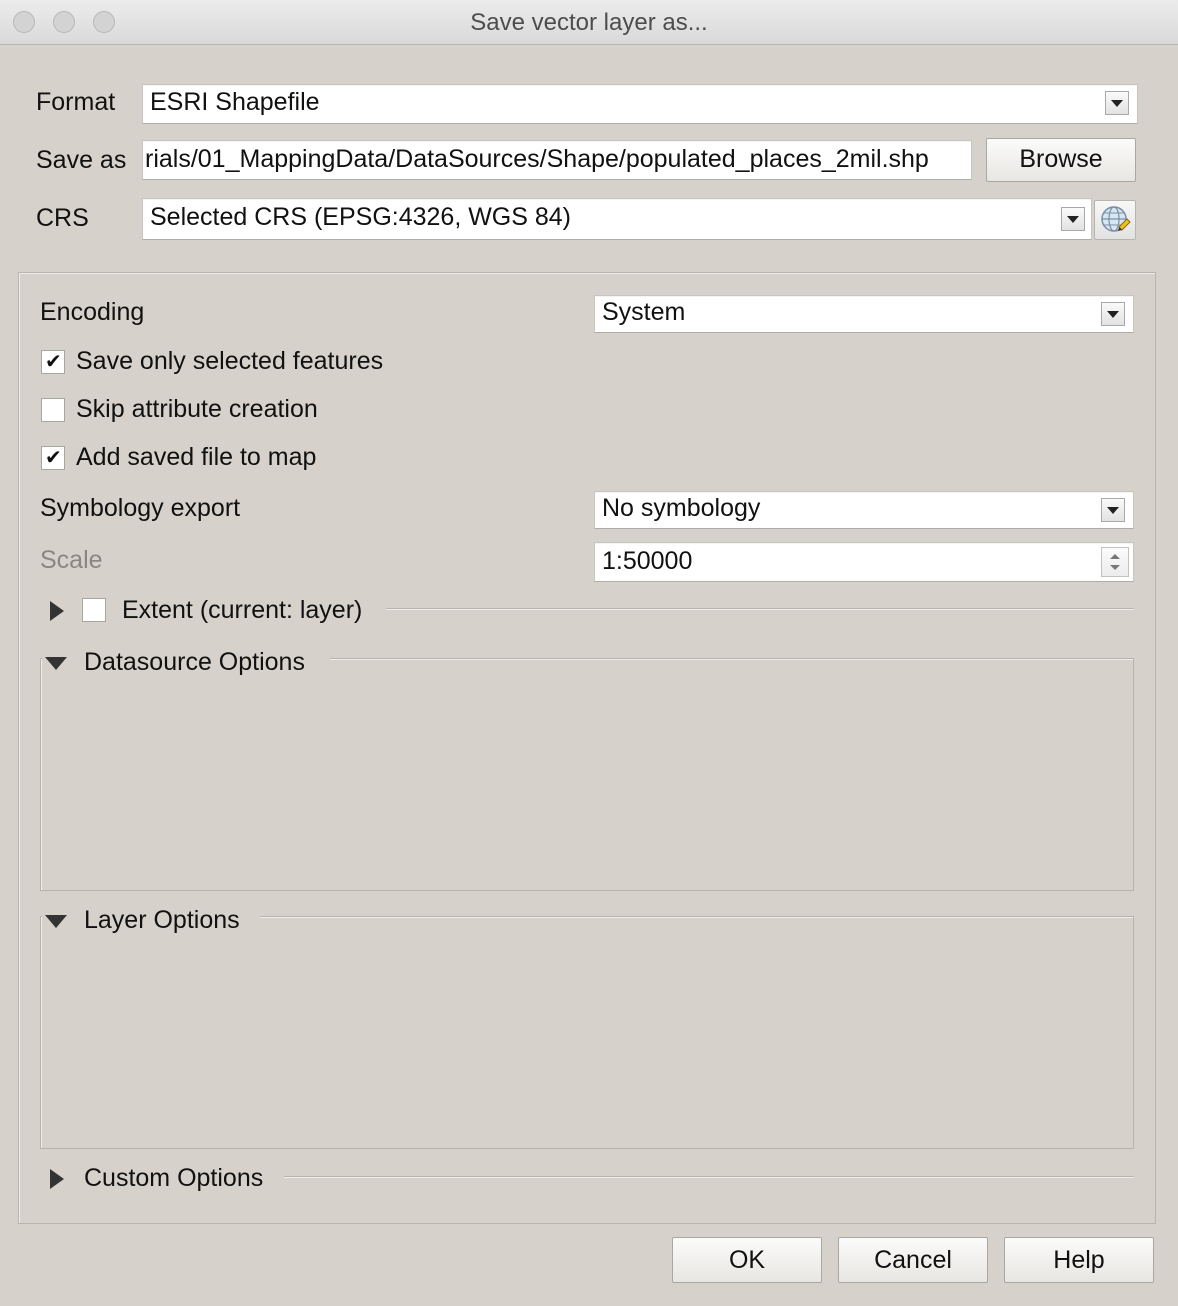 This screenshot has width=1178, height=1306. Describe the element at coordinates (913, 1260) in the screenshot. I see `cancel-button: Cancel` at that location.